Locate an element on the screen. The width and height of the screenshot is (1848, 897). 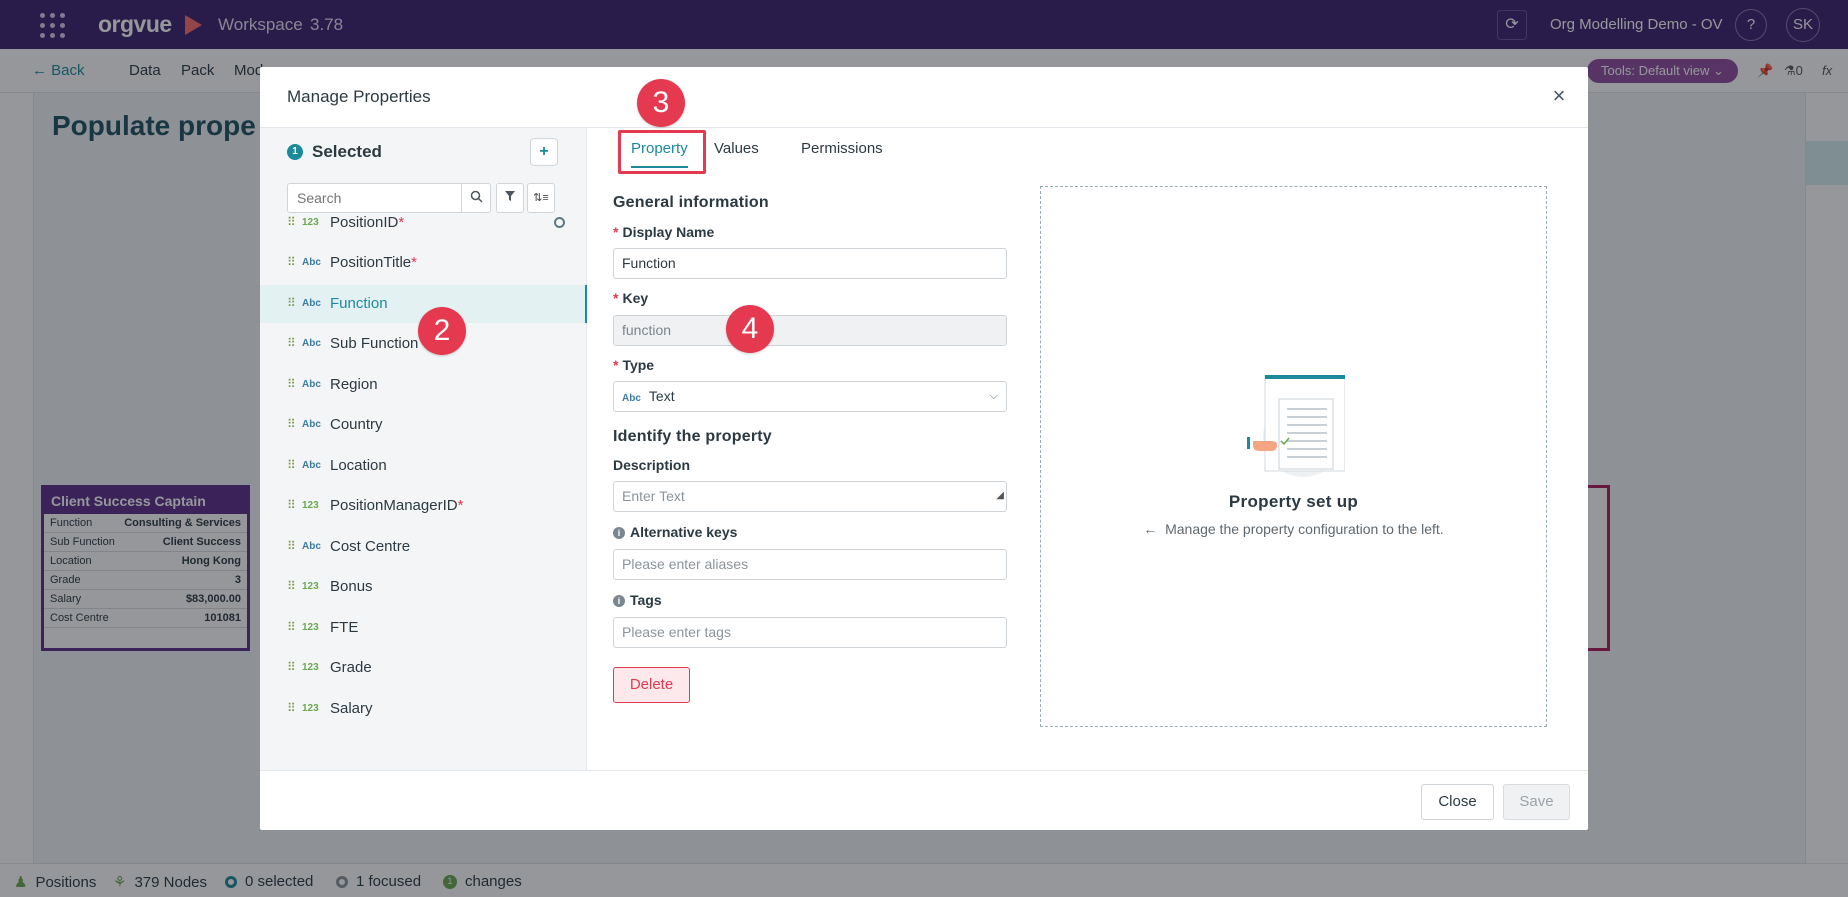
property-item-cost-centre: ⠿ Abc Cost Centre is located at coordinates (423, 547).